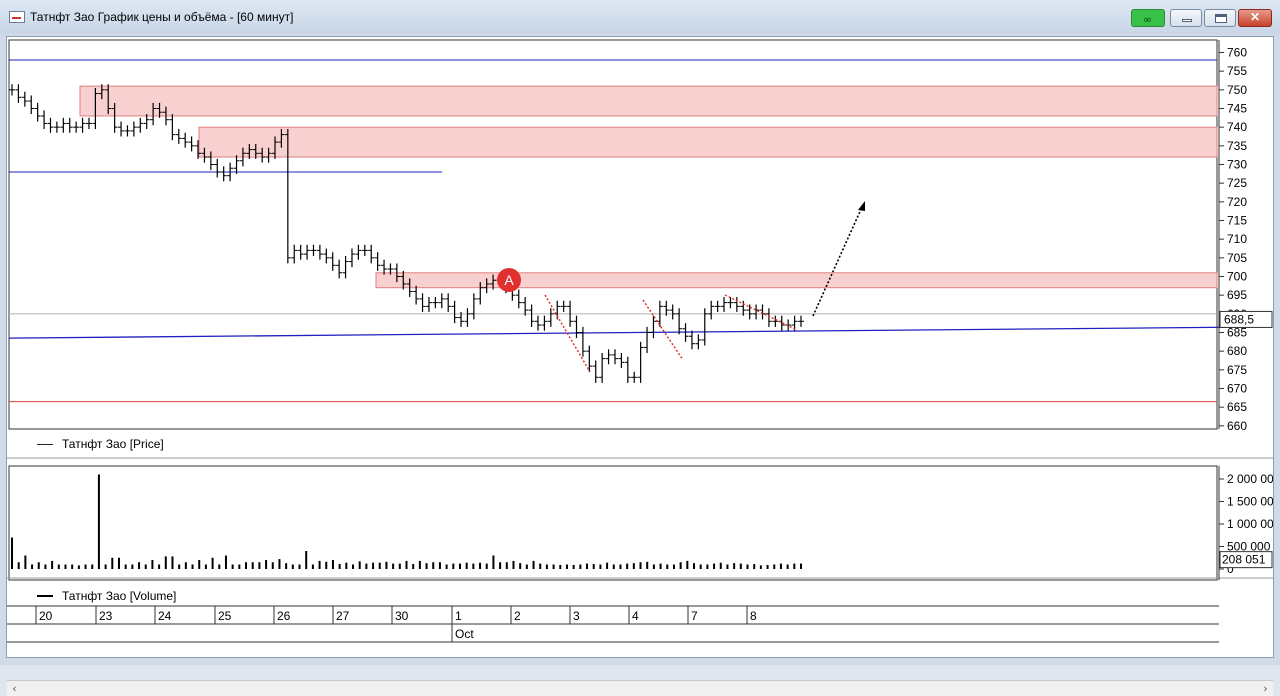 The image size is (1280, 696). Describe the element at coordinates (694, 616) in the screenshot. I see `x-tick-label: 7` at that location.